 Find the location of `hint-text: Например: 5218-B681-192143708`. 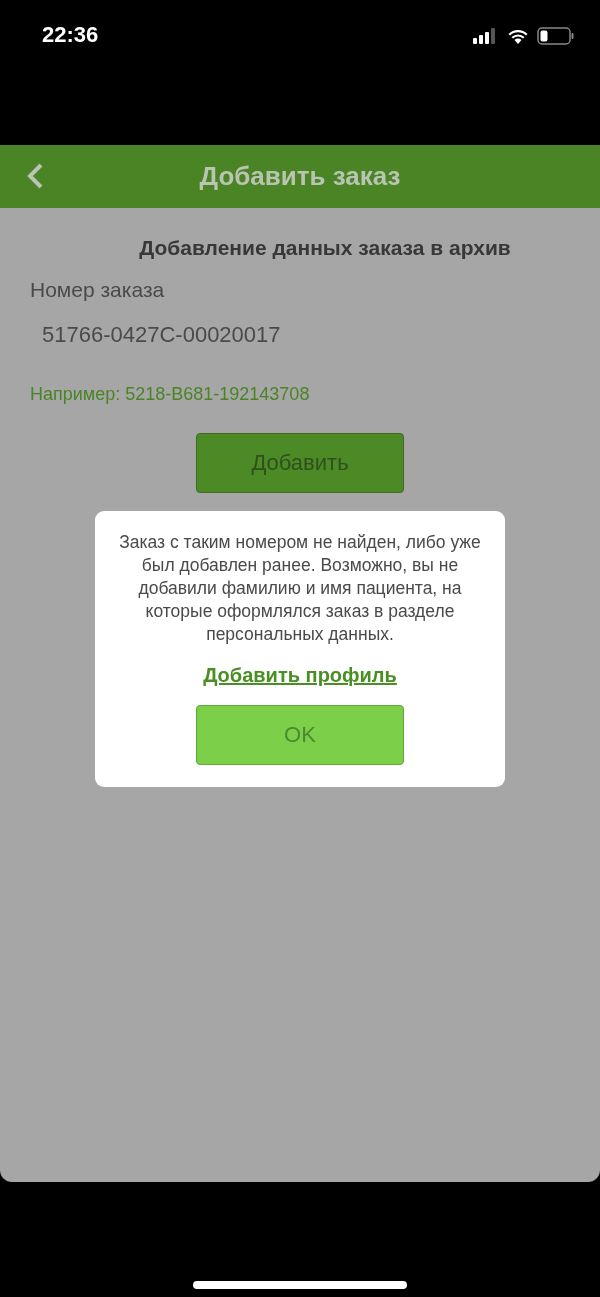

hint-text: Например: 5218-B681-192143708 is located at coordinates (170, 394).